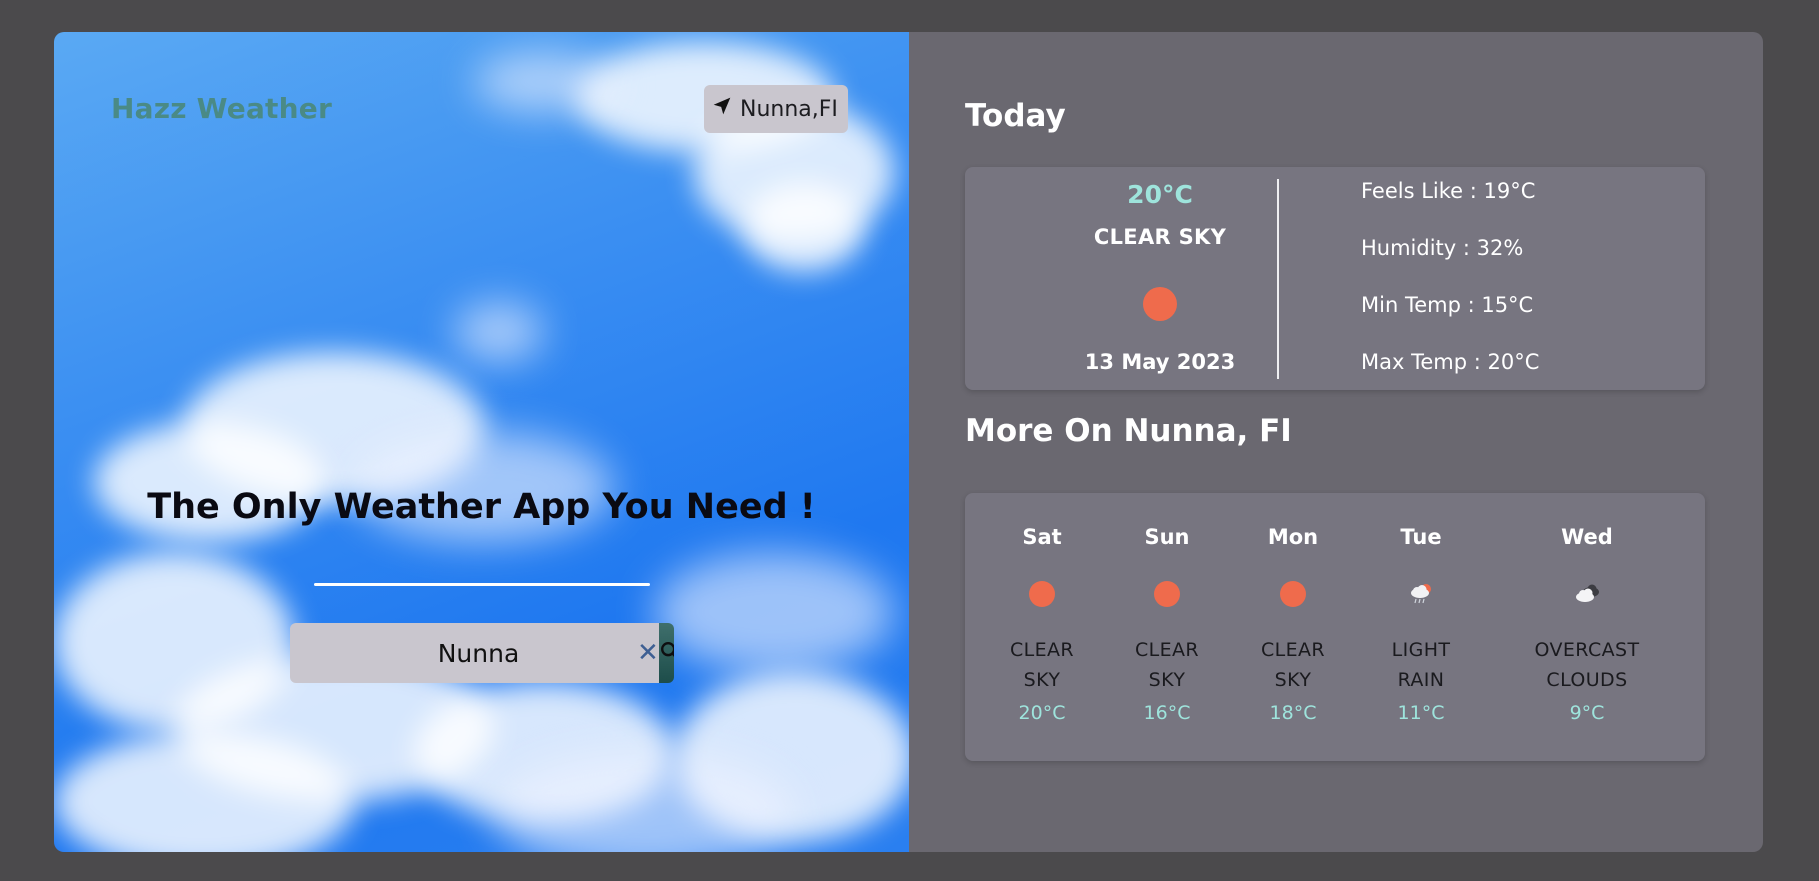  I want to click on overcast-clouds-icon, so click(1587, 593).